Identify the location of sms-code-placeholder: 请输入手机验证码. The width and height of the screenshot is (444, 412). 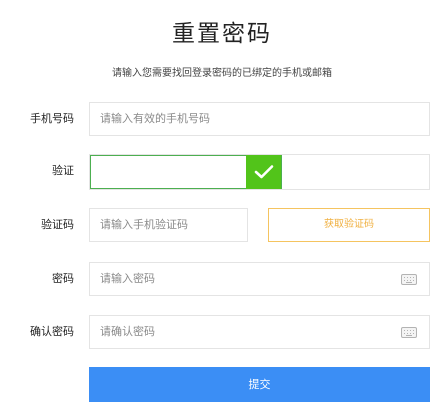
(144, 224).